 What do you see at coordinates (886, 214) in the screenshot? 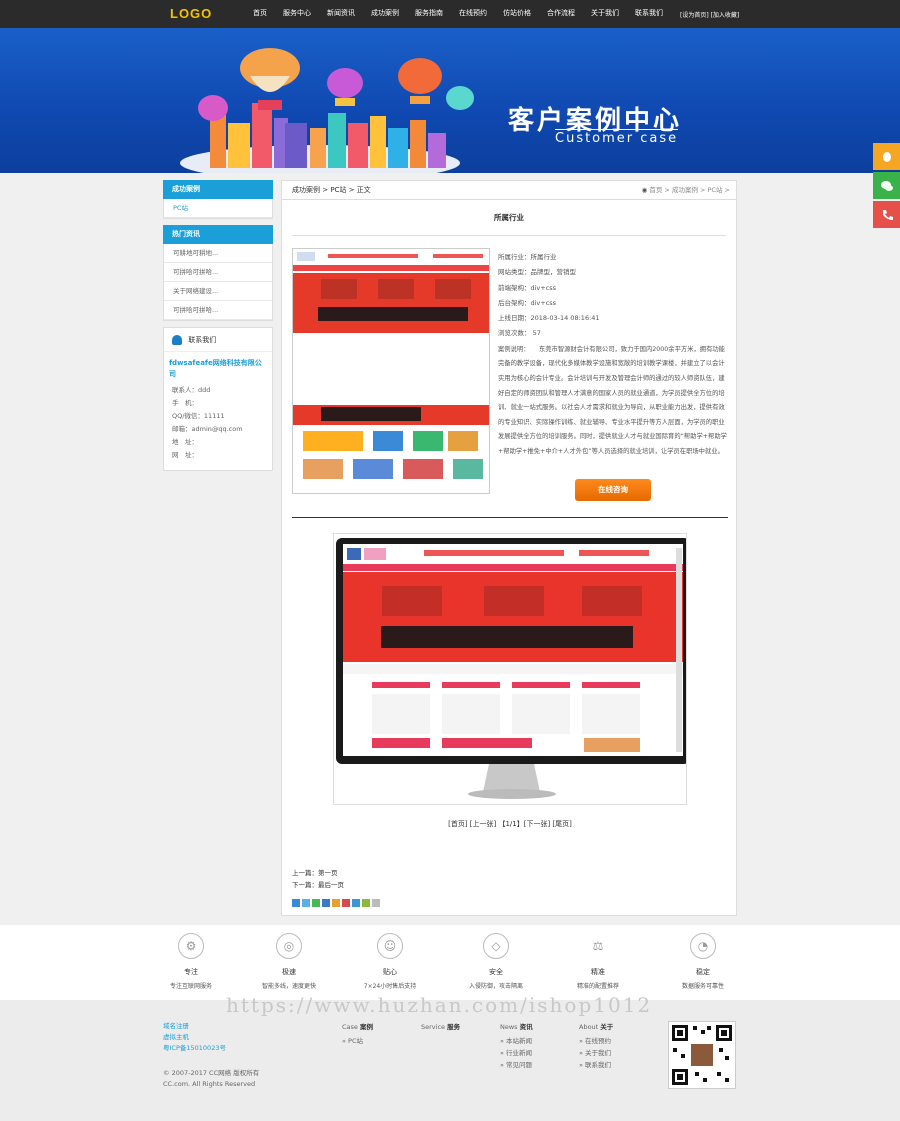
I see `phone-icon` at bounding box center [886, 214].